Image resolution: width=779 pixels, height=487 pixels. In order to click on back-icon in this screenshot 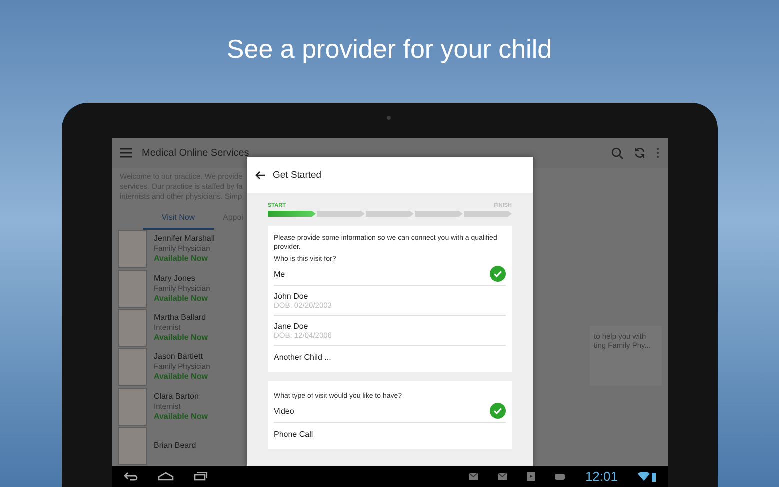, I will do `click(131, 476)`.